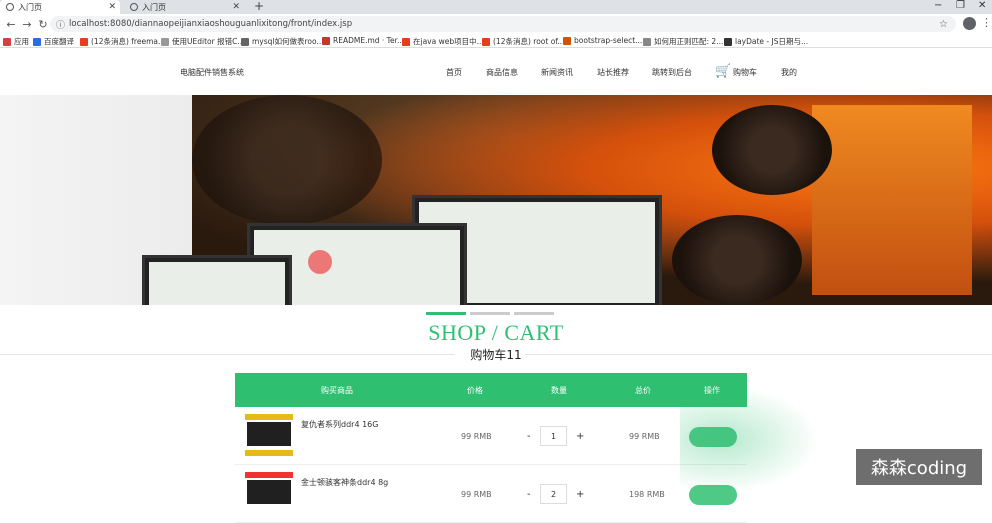 This screenshot has height=523, width=992. Describe the element at coordinates (344, 482) in the screenshot. I see `product-name: 金士顿骇客神条ddr4 8g` at that location.